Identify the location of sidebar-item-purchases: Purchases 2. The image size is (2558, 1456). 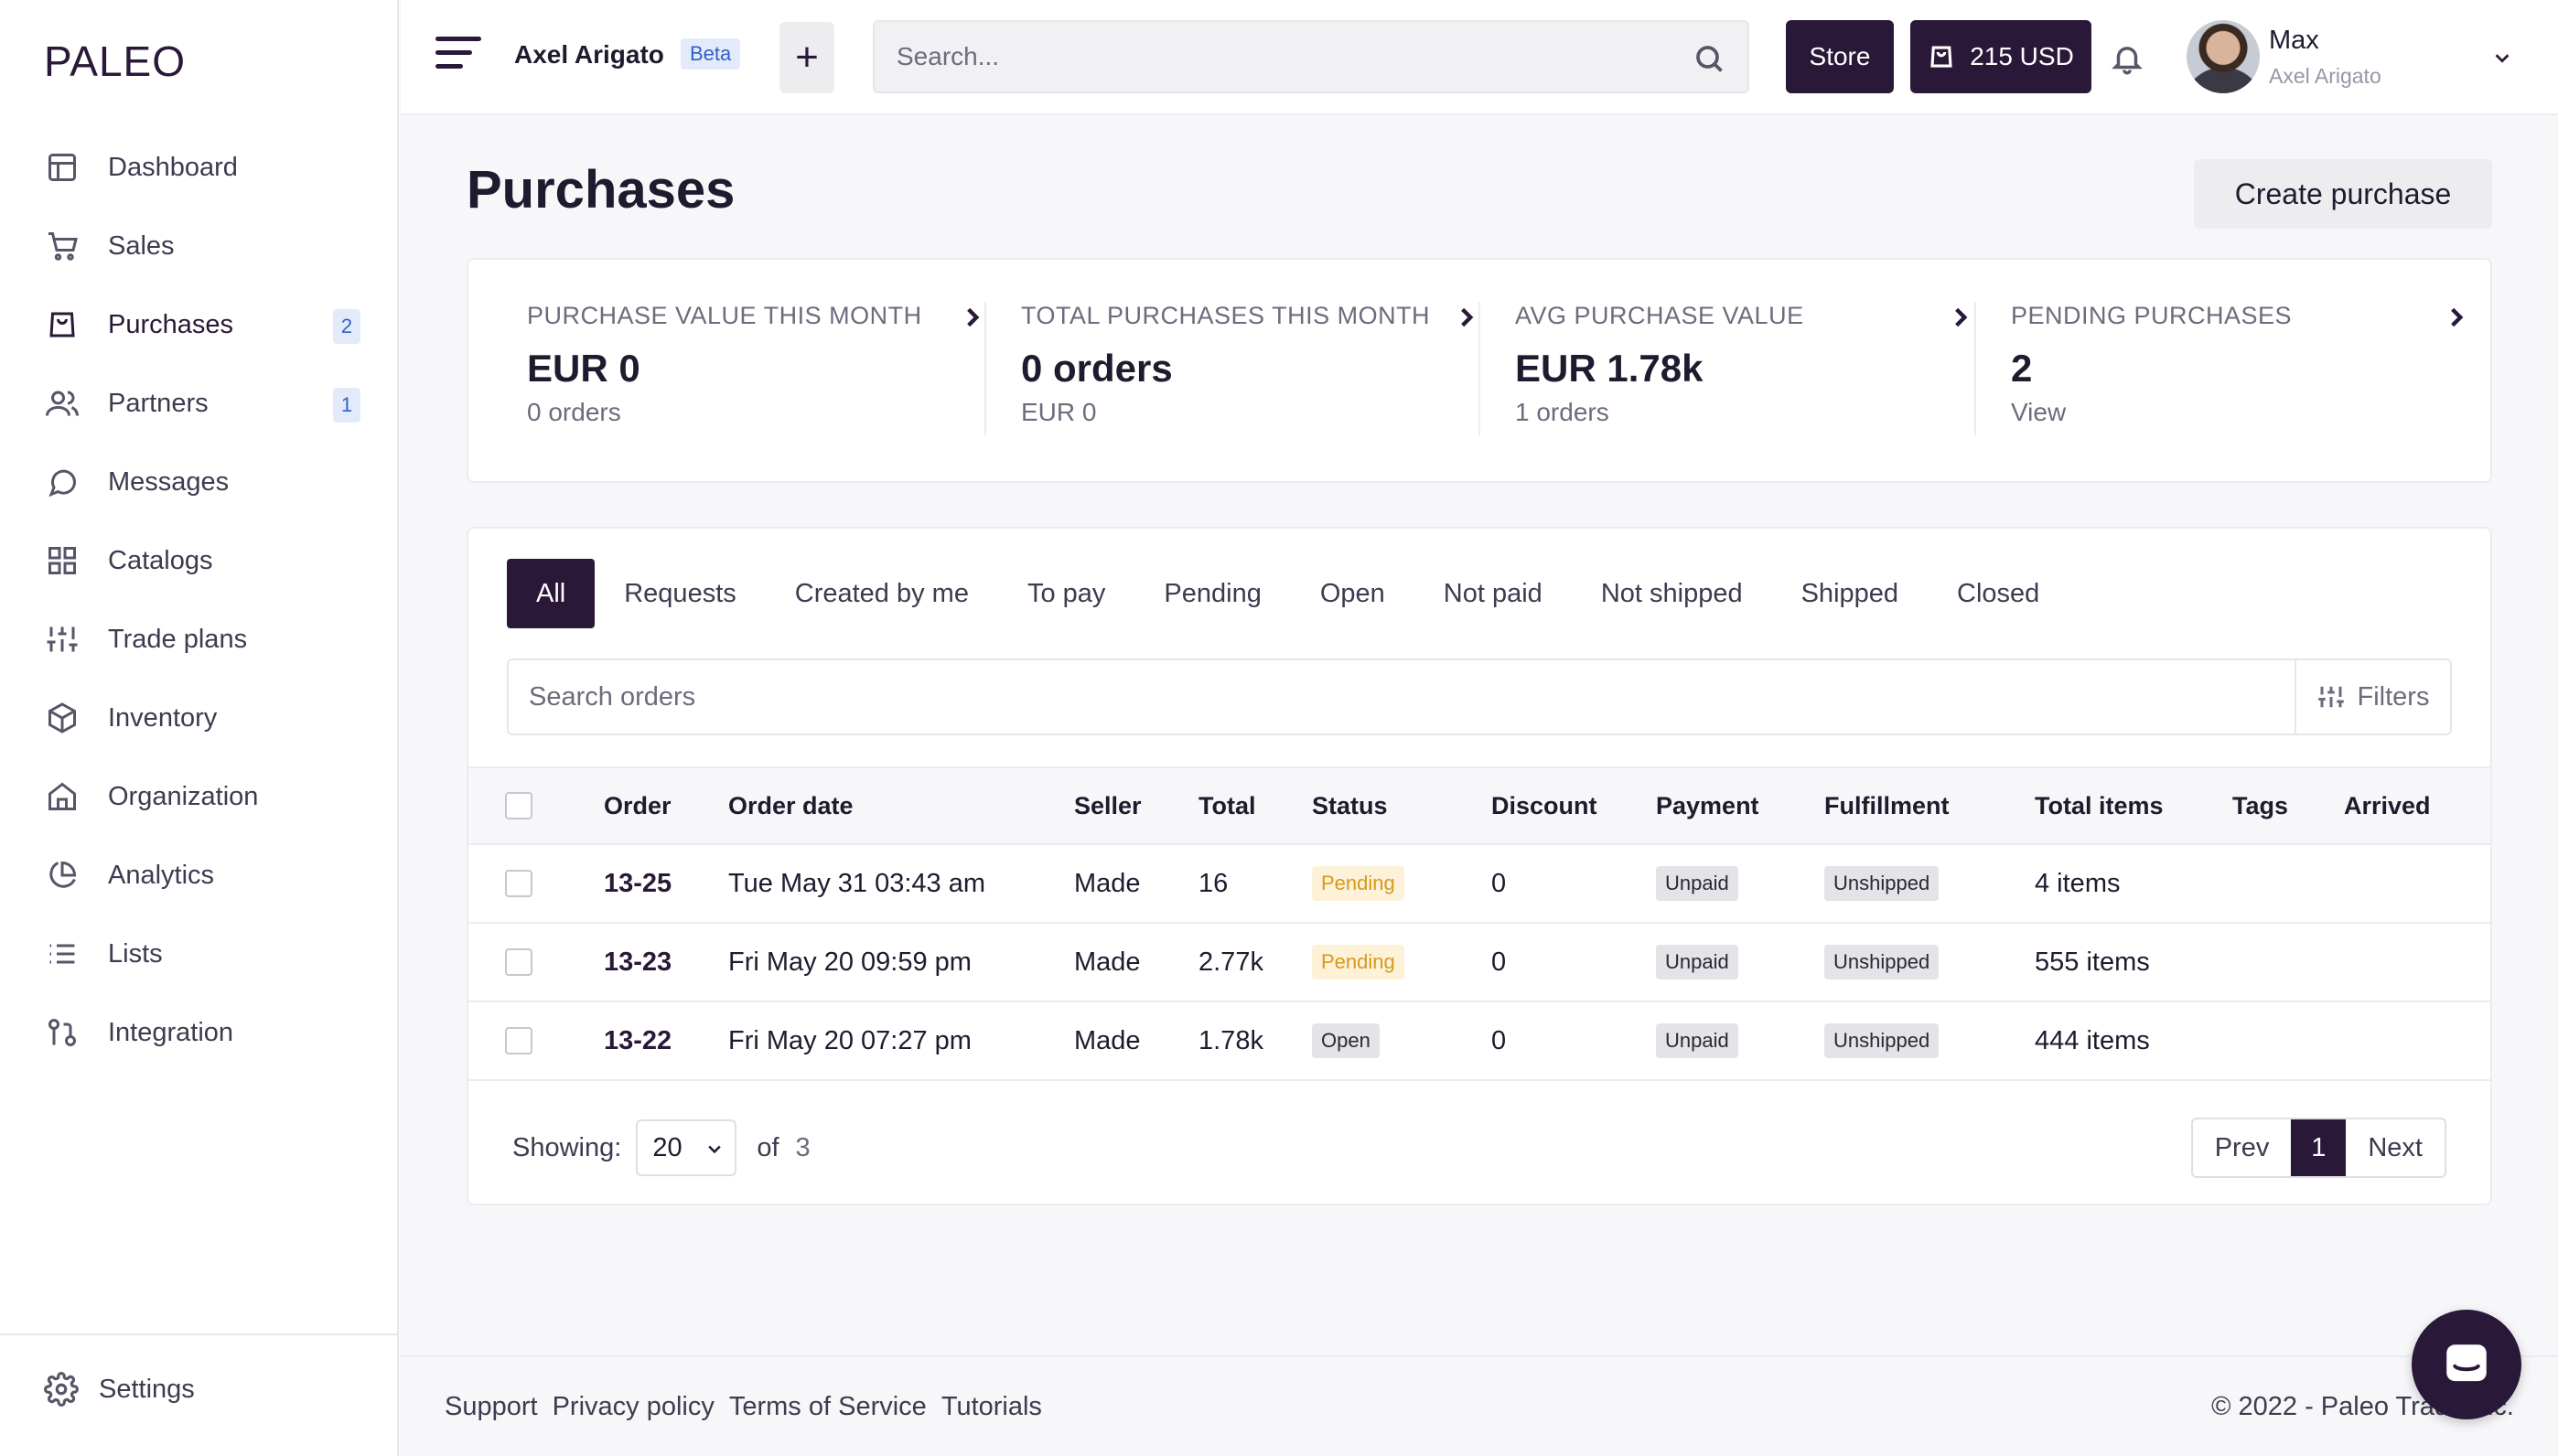
(198, 324).